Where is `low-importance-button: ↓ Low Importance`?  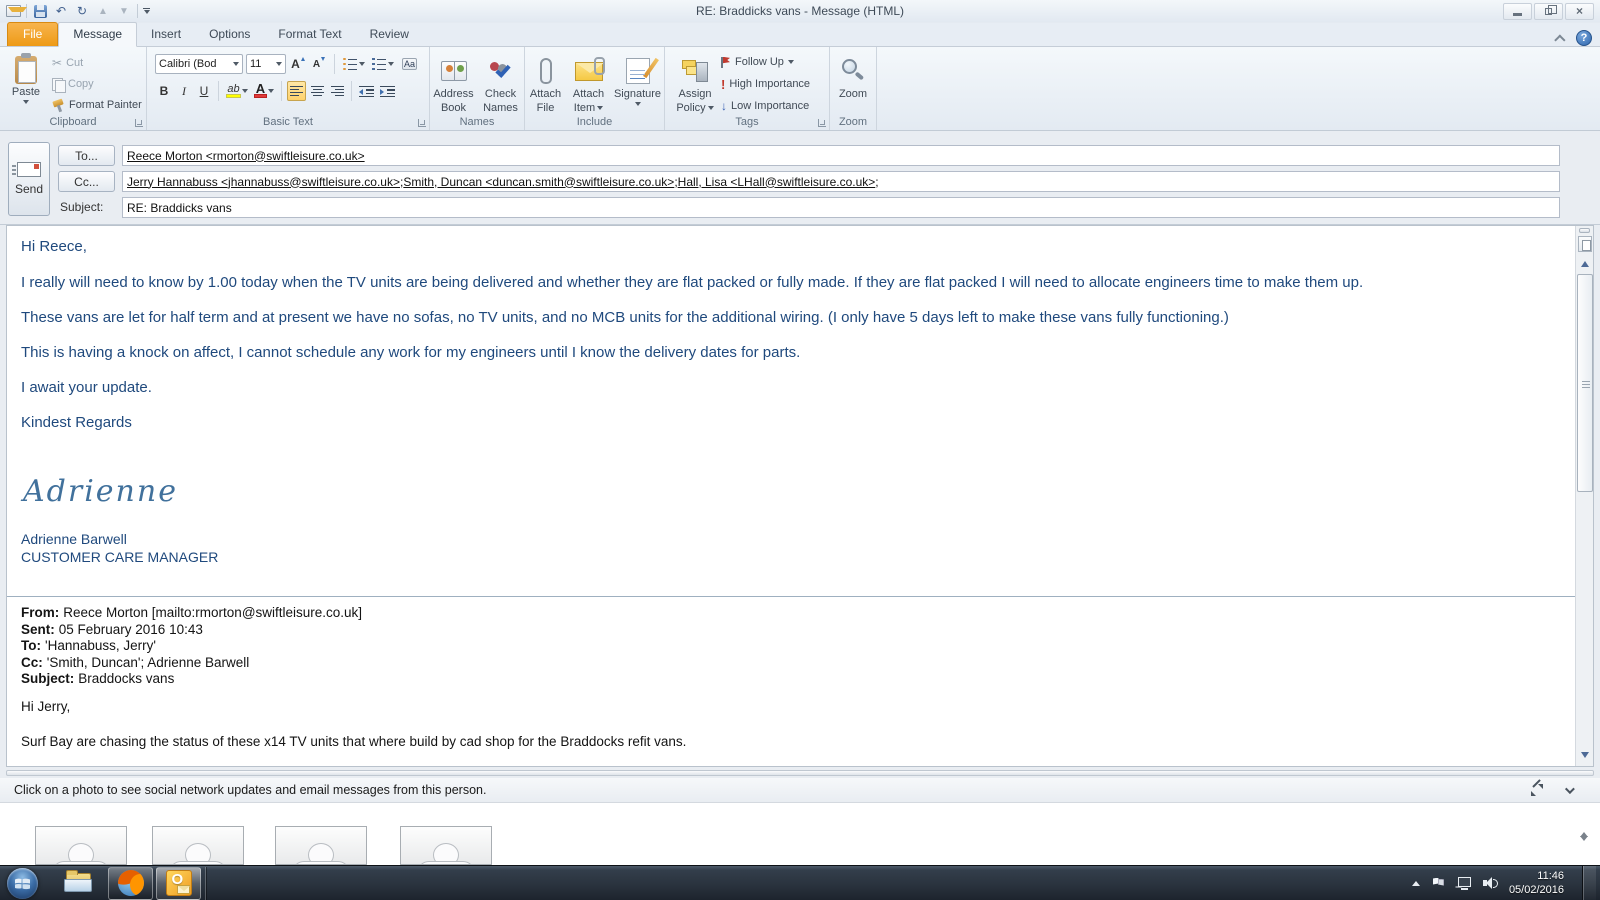
low-importance-button: ↓ Low Importance is located at coordinates (765, 106).